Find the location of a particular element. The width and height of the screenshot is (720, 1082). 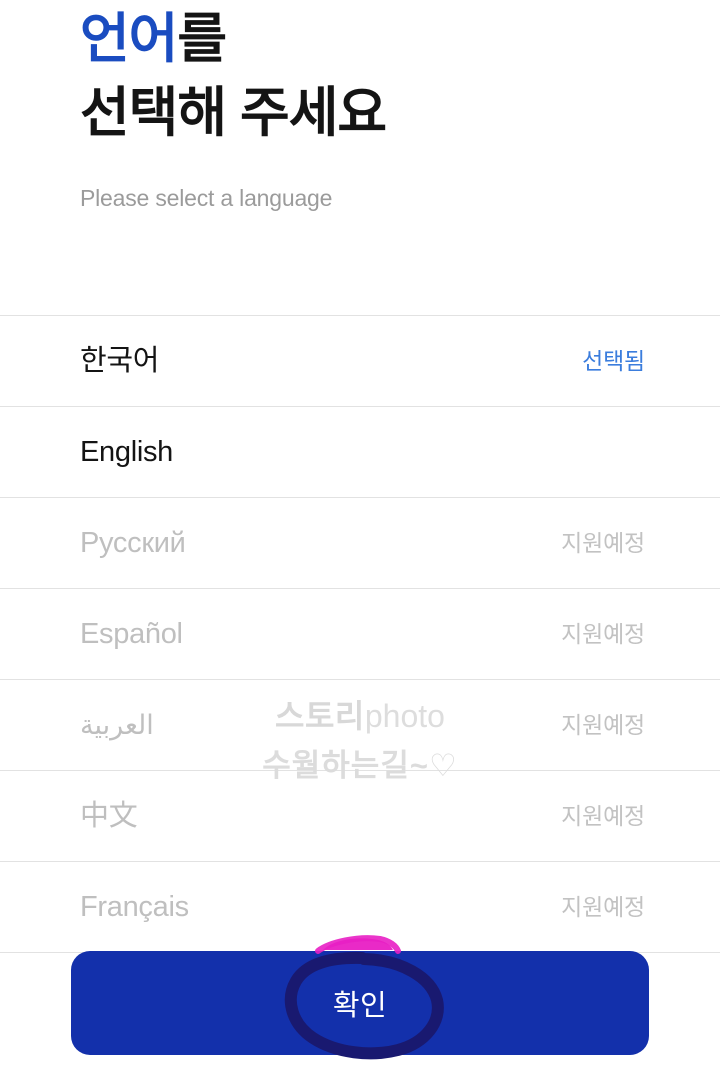

page-subtitle: Please select a language is located at coordinates (206, 198).